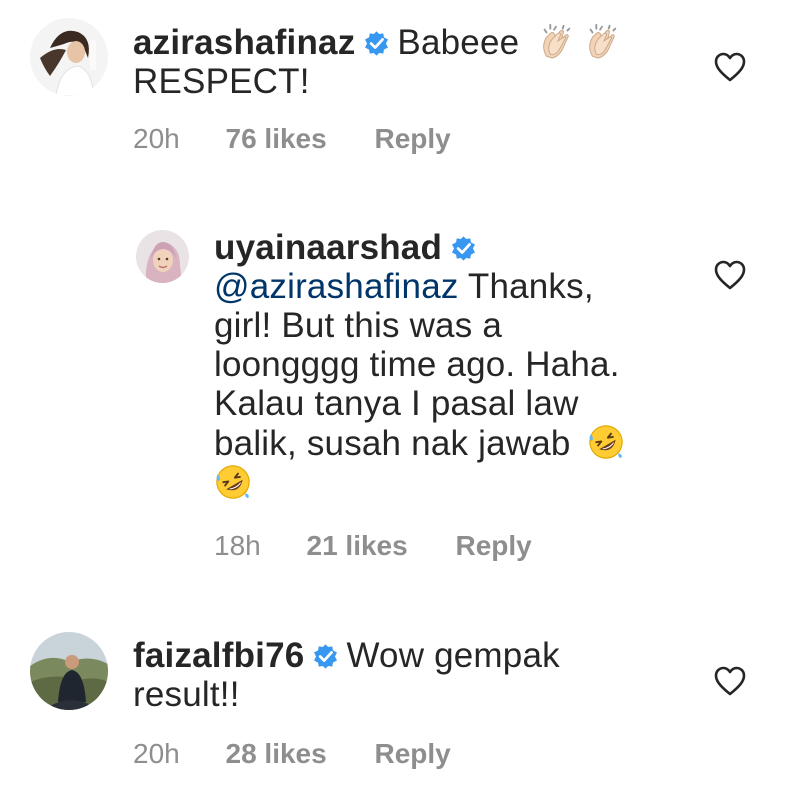  I want to click on likes-count: 28 likes, so click(276, 754).